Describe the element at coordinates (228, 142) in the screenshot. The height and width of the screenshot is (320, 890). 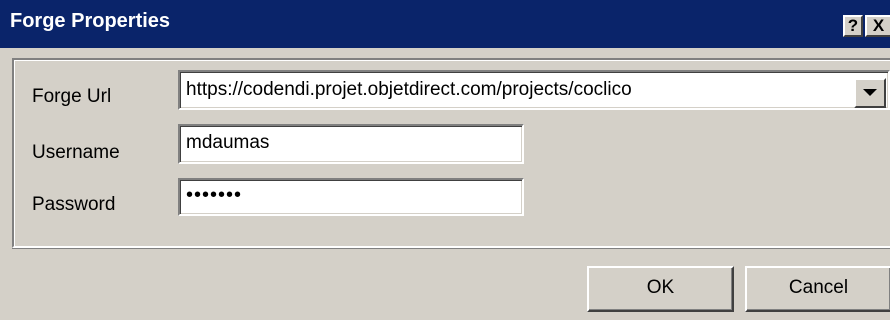
I see `username-value: mdaumas` at that location.